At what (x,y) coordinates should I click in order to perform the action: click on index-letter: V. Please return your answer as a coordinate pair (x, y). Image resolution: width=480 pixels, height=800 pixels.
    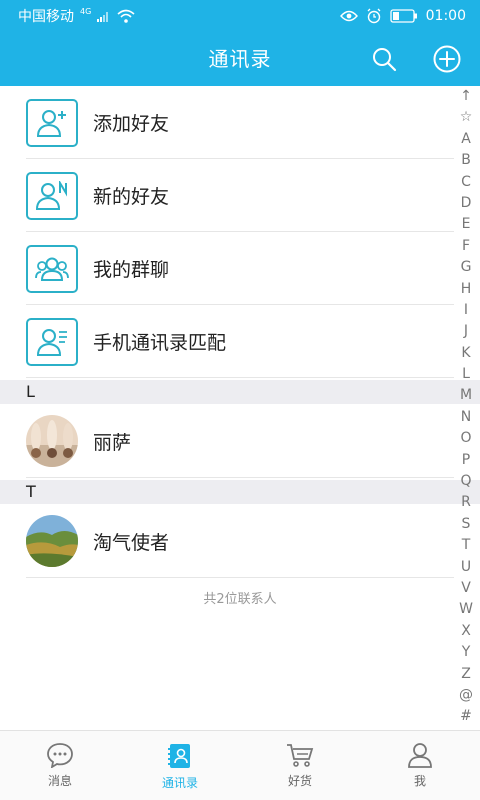
    Looking at the image, I should click on (466, 588).